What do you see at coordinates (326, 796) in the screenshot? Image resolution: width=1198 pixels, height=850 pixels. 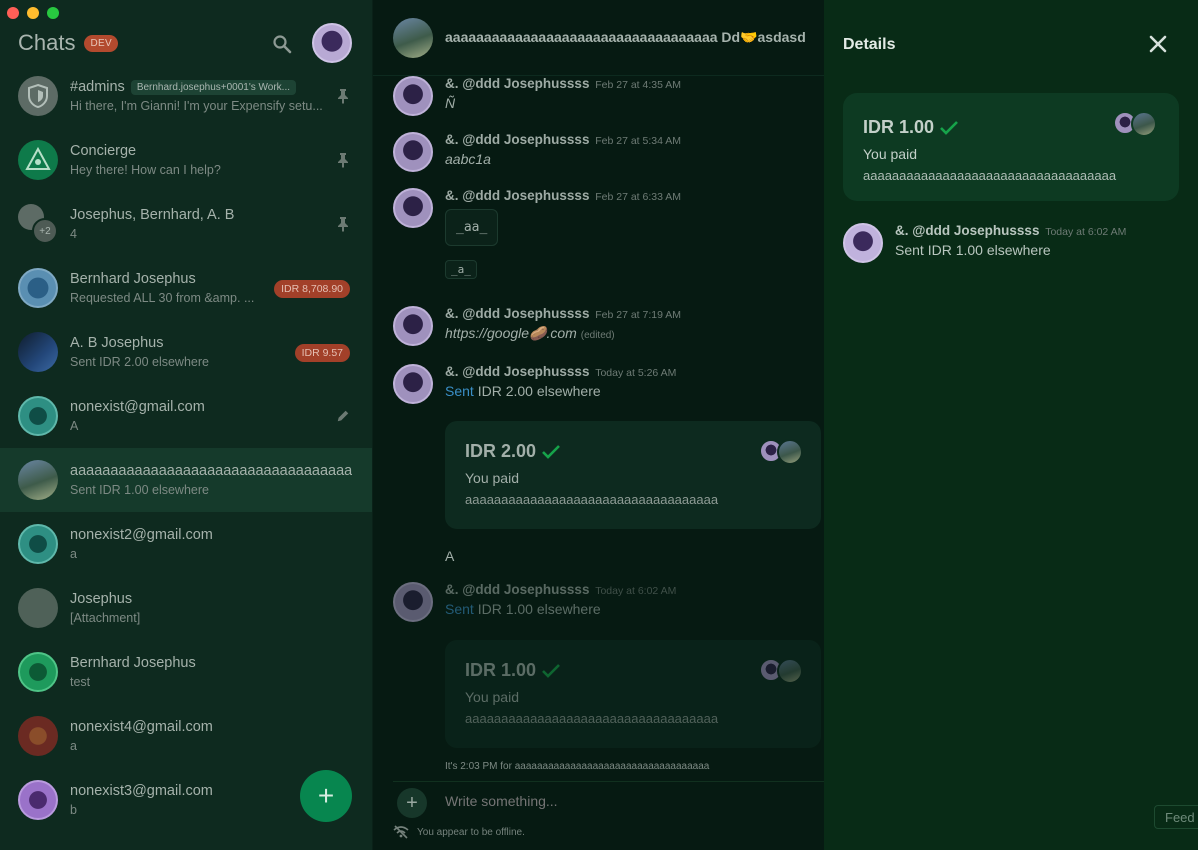 I see `new-chat-button: +` at bounding box center [326, 796].